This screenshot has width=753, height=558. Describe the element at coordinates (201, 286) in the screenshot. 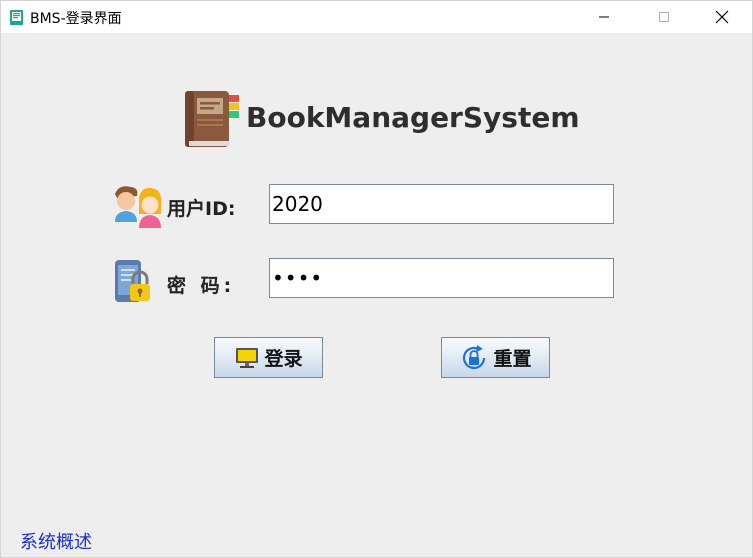

I see `password-label: 密 码:` at that location.